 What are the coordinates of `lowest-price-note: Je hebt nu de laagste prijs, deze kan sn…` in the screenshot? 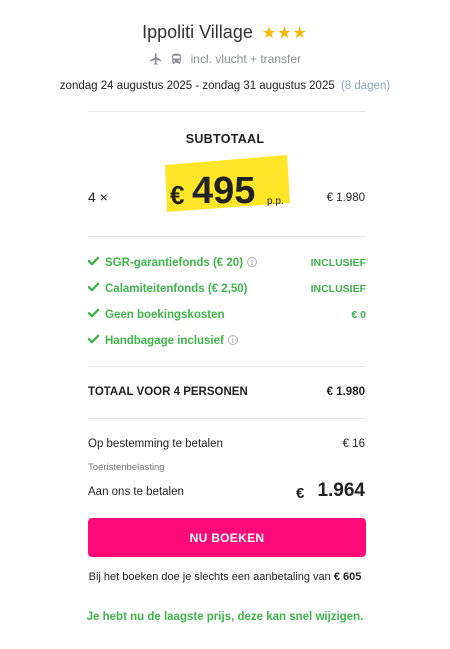 It's located at (225, 617).